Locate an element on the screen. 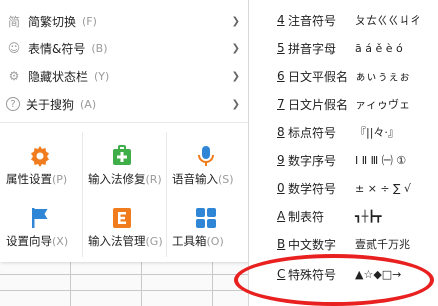 The height and width of the screenshot is (306, 438). submenu-item-sample: ぁぃぅぇぉ is located at coordinates (382, 76).